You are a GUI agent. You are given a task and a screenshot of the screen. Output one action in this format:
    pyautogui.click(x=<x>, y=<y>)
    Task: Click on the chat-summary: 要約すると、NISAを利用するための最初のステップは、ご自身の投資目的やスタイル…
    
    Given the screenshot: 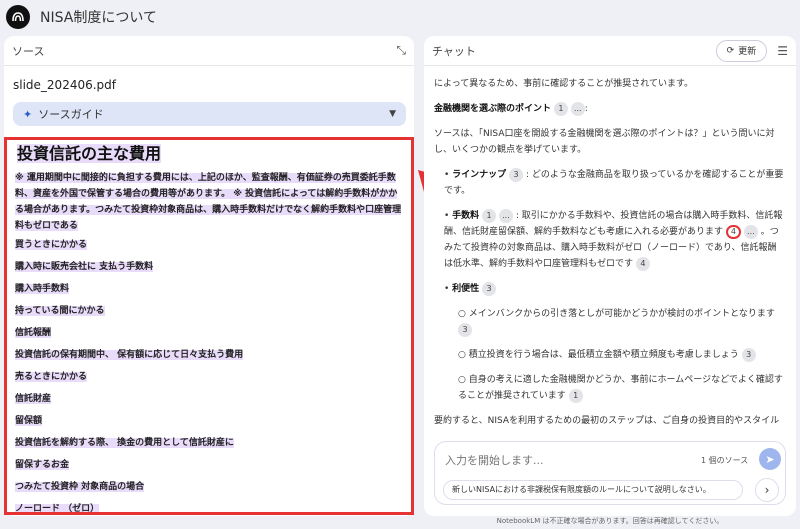 What is the action you would take?
    pyautogui.click(x=607, y=421)
    